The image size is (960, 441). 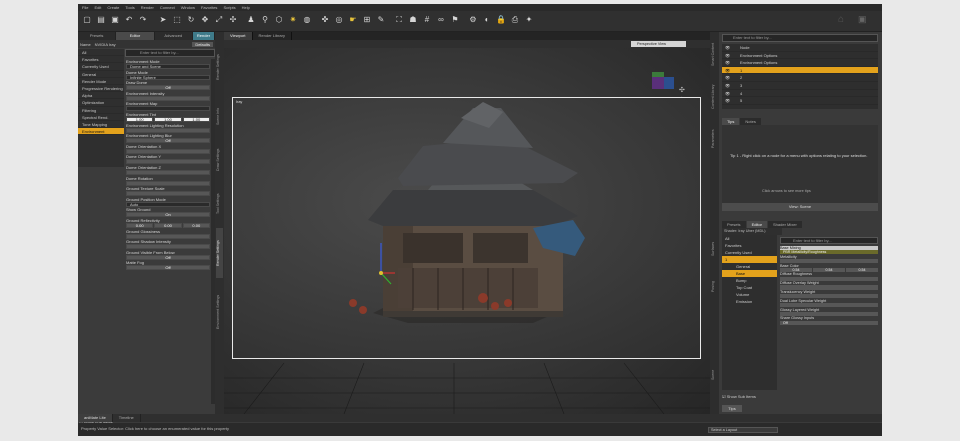 What do you see at coordinates (105, 44) in the screenshot?
I see `engine-select: NVIDIA Iray` at bounding box center [105, 44].